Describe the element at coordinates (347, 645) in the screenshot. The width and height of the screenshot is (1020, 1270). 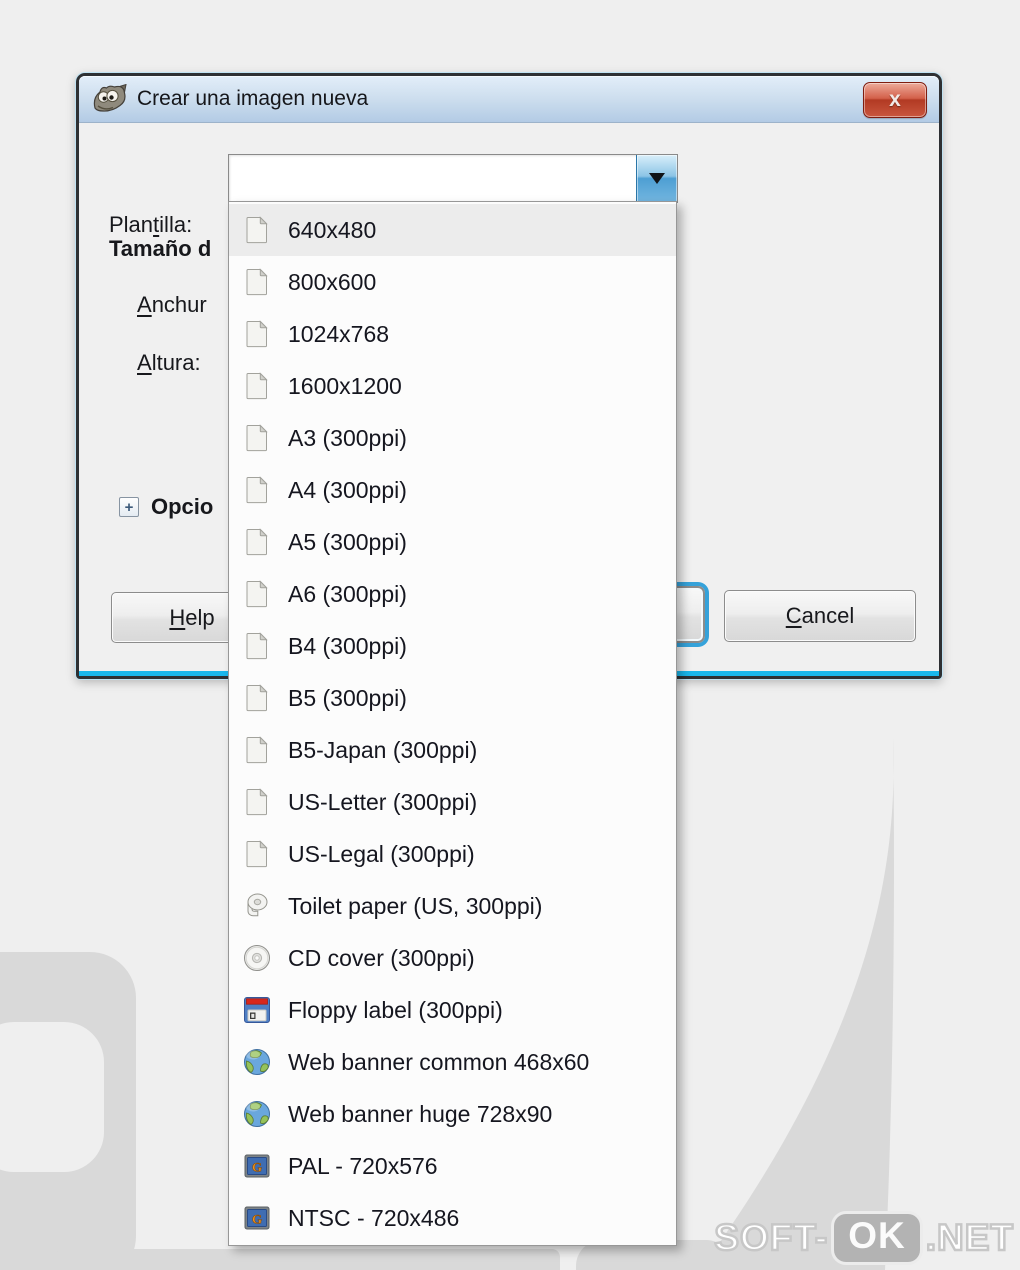
I see `dropdown-item-label: B4 (300ppi)` at that location.